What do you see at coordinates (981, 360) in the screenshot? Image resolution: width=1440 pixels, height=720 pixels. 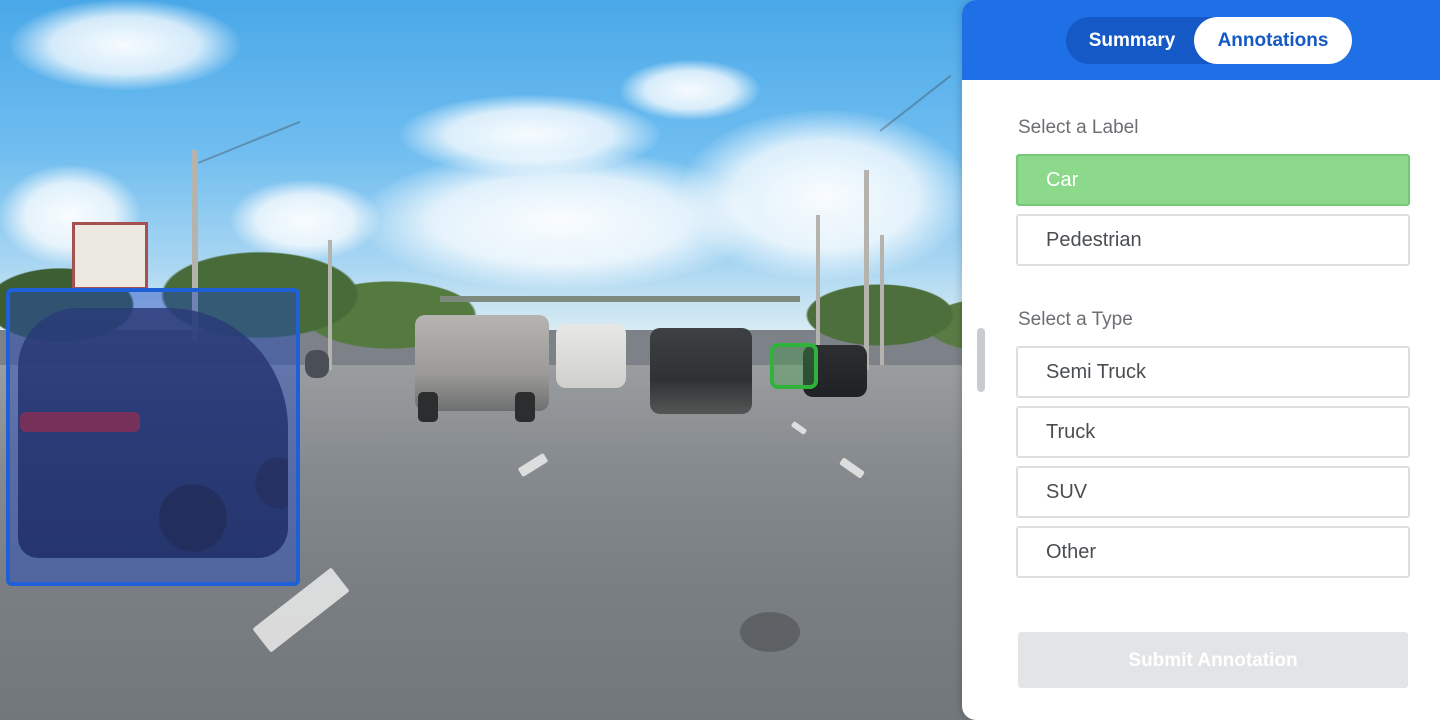 I see `scroll-handle` at bounding box center [981, 360].